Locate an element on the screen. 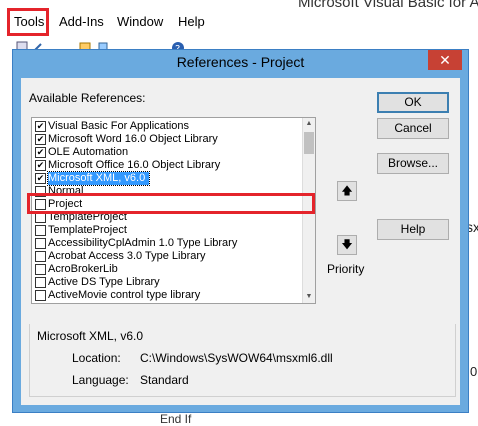 The width and height of the screenshot is (478, 426). priority-label: Priority is located at coordinates (346, 269).